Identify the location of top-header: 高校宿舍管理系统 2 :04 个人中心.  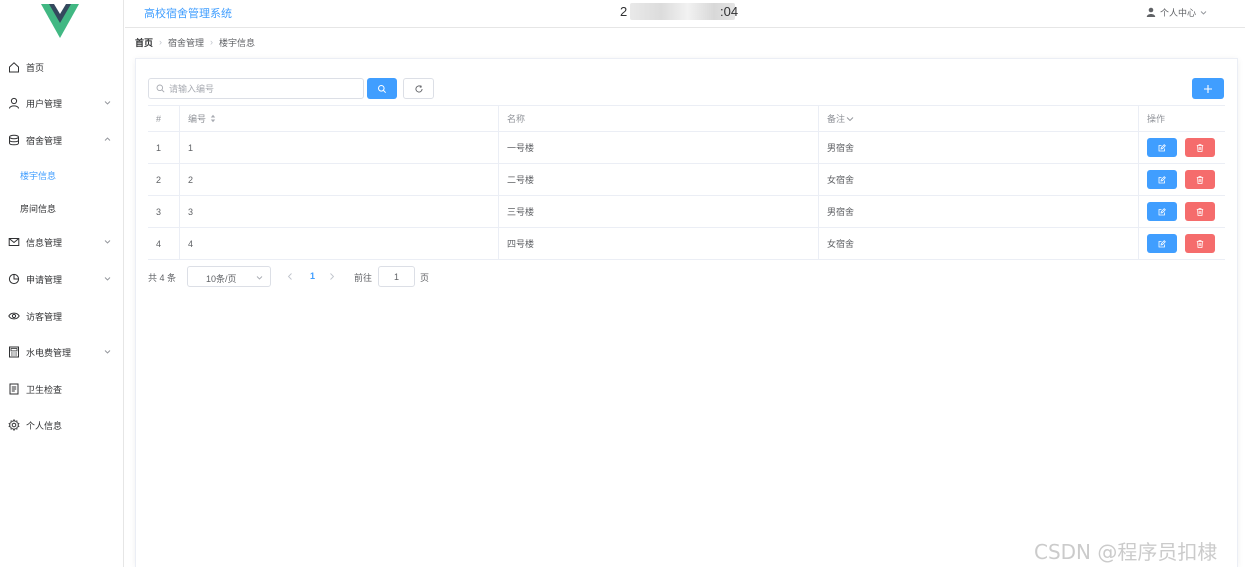
(685, 14).